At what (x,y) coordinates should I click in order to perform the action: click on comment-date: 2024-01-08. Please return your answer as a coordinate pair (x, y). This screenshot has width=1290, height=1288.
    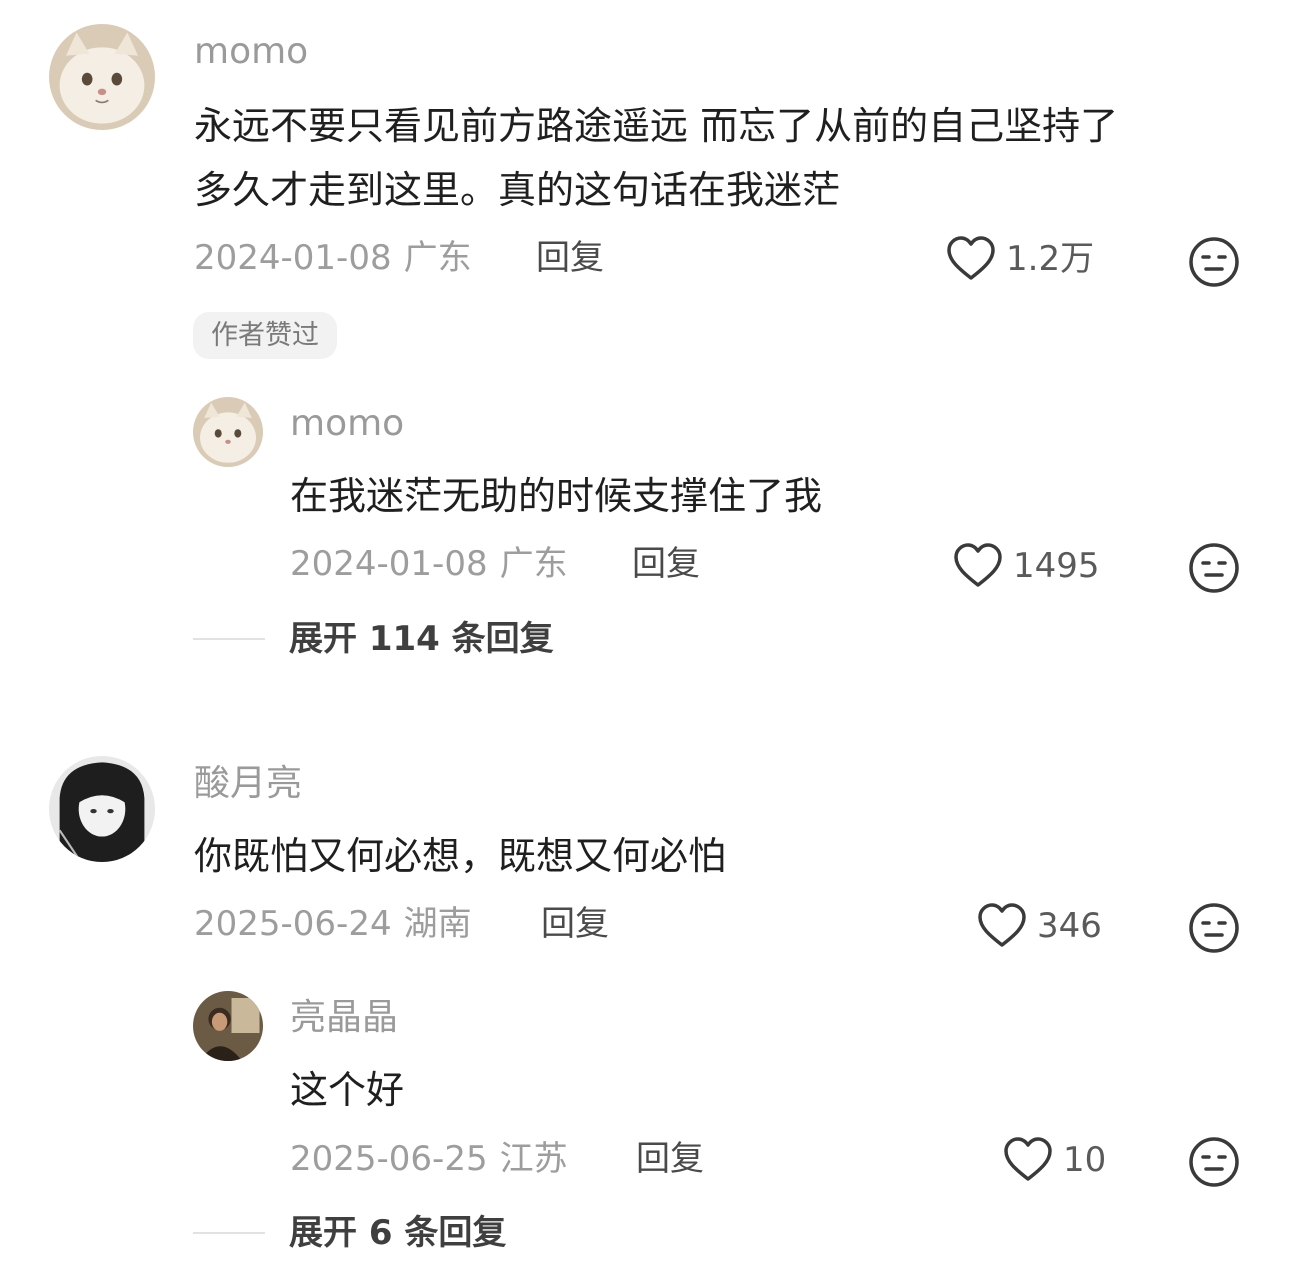
    Looking at the image, I should click on (293, 258).